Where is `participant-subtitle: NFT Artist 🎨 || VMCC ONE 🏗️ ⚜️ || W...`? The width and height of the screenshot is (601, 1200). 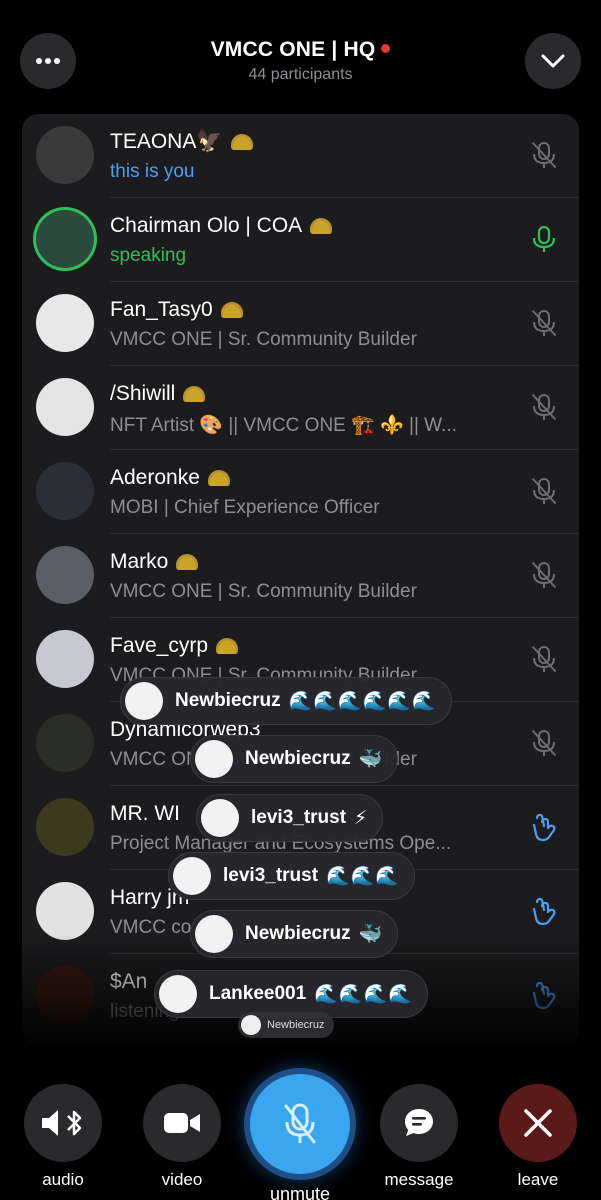
participant-subtitle: NFT Artist 🎨 || VMCC ONE 🏗️ ⚜️ || W... is located at coordinates (283, 425).